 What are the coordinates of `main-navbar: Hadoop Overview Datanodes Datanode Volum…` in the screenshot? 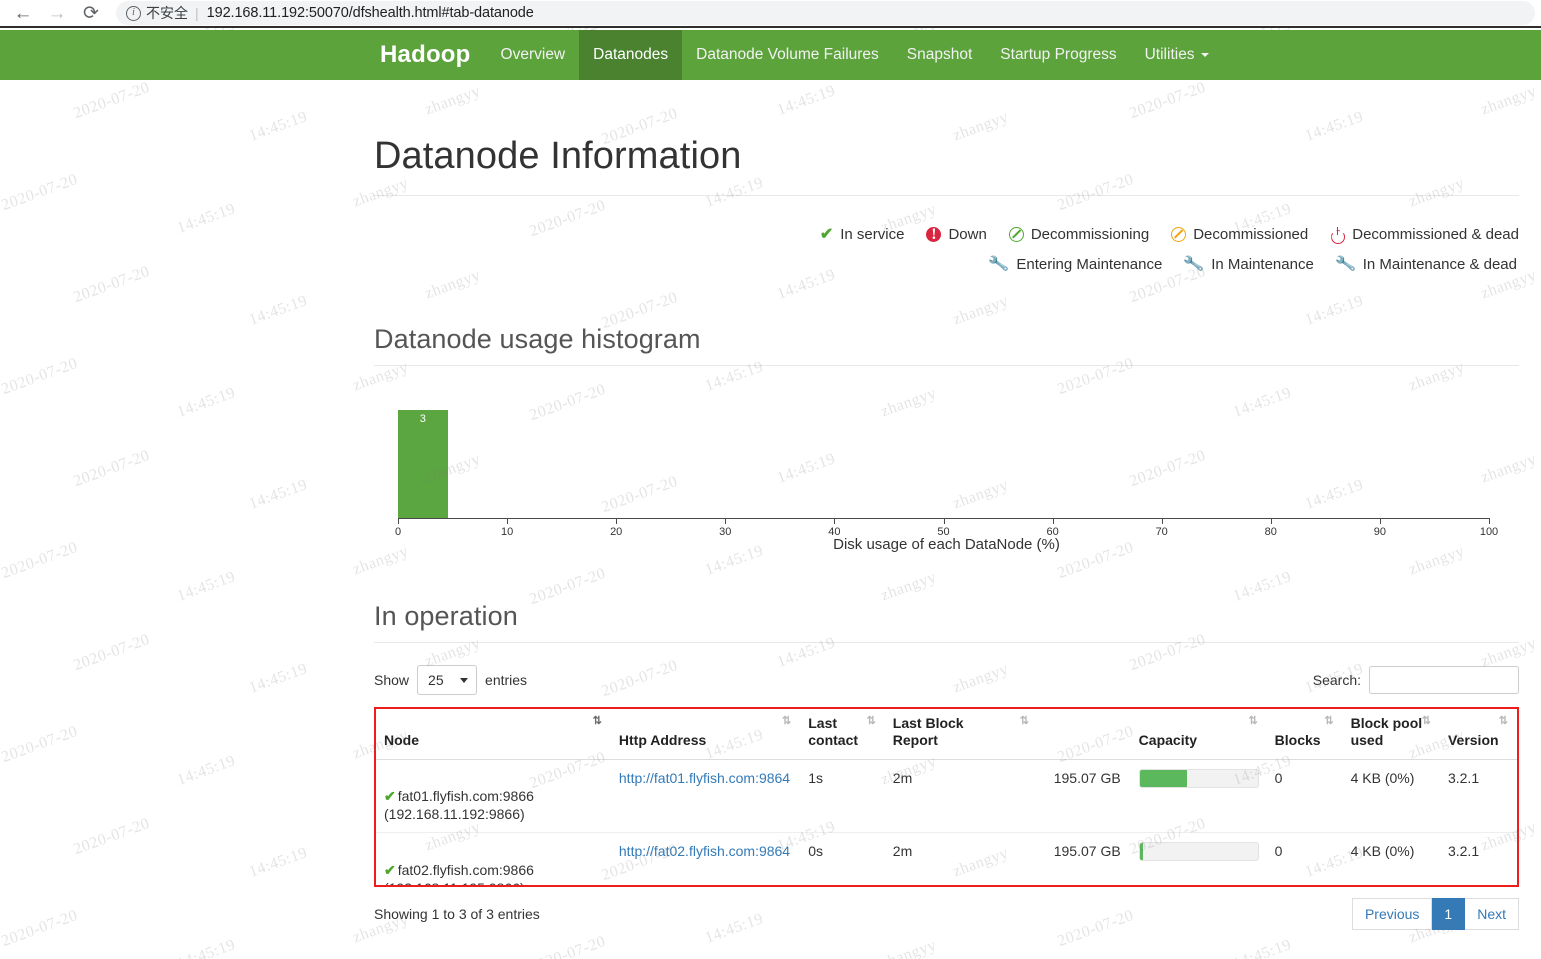 It's located at (770, 55).